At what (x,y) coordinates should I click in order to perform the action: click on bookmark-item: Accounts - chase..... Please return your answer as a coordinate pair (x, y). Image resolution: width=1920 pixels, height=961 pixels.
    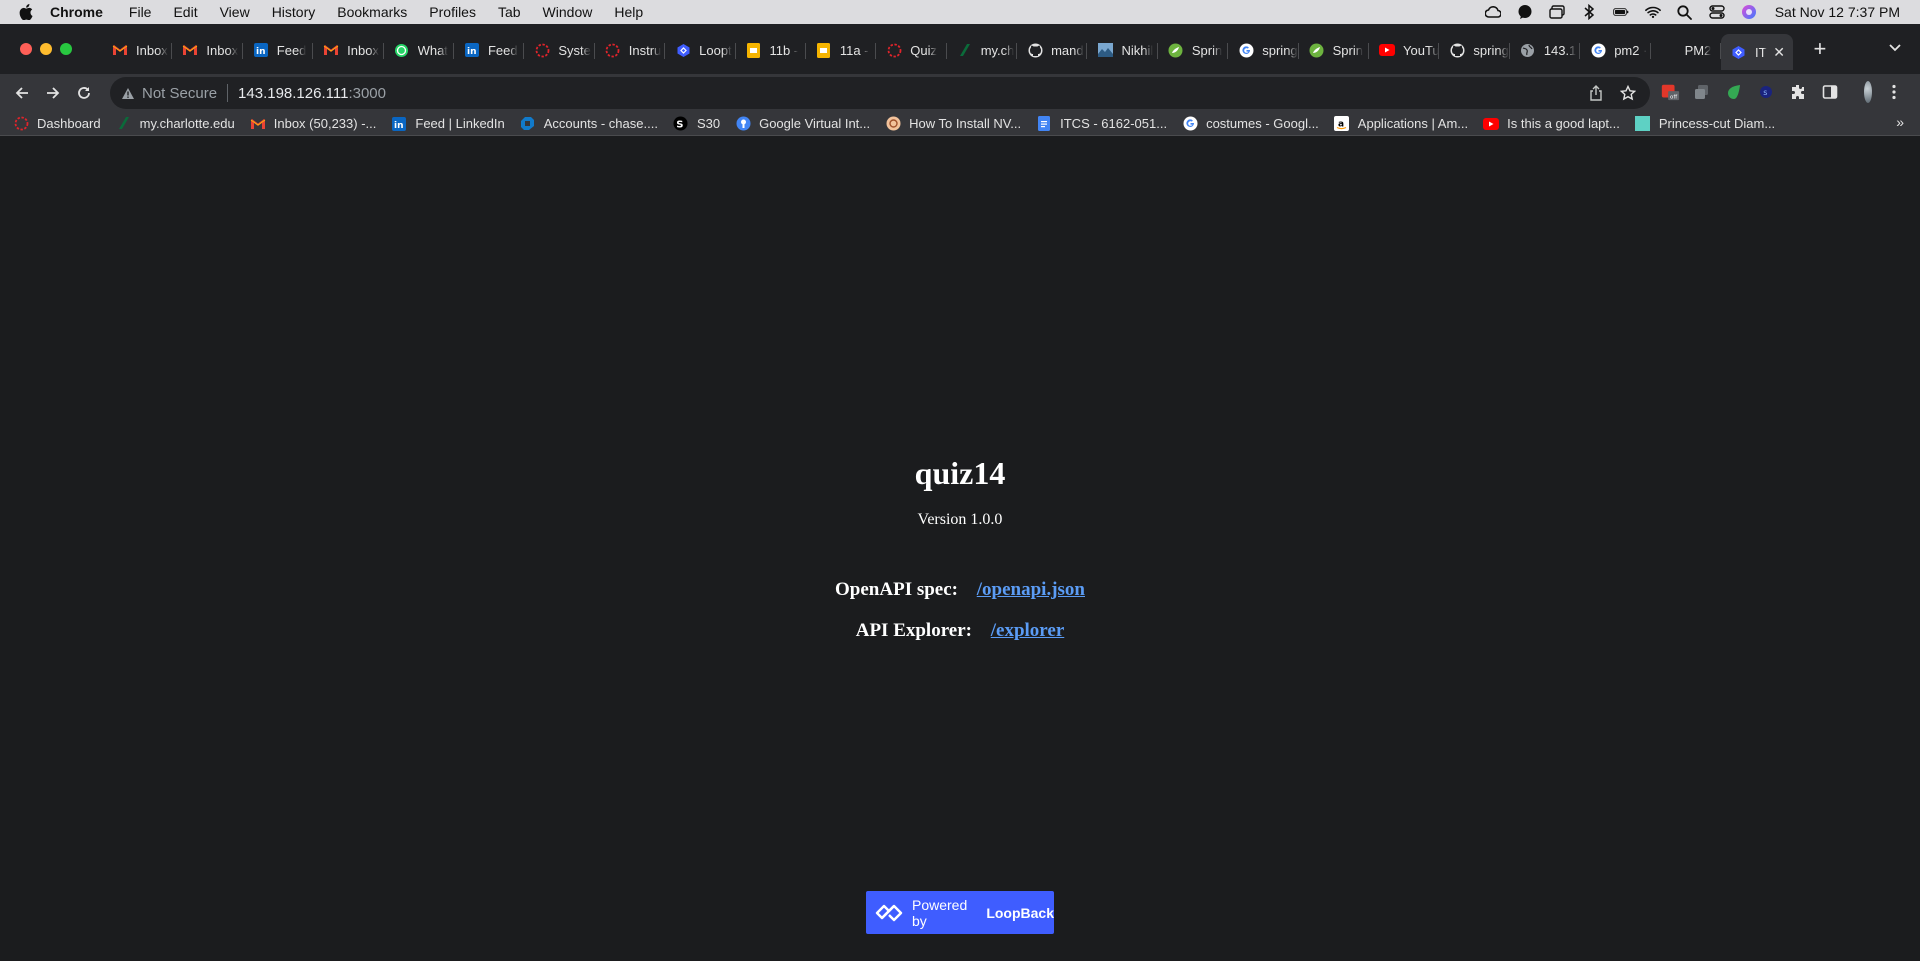
    Looking at the image, I should click on (589, 124).